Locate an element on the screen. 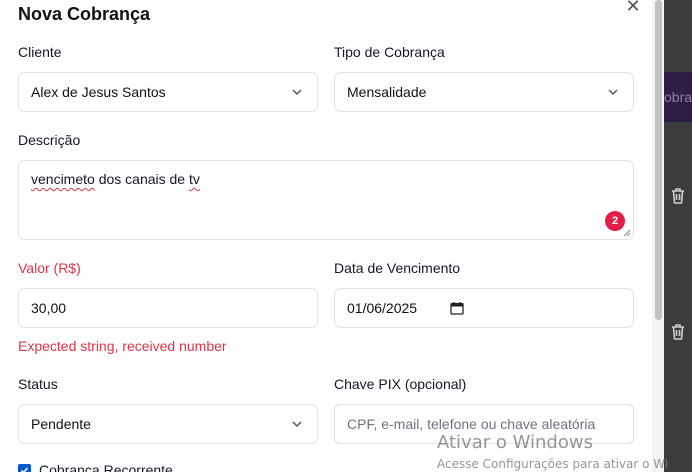 This screenshot has height=472, width=692. client-select-value: Alex de Jesus Santos is located at coordinates (98, 92).